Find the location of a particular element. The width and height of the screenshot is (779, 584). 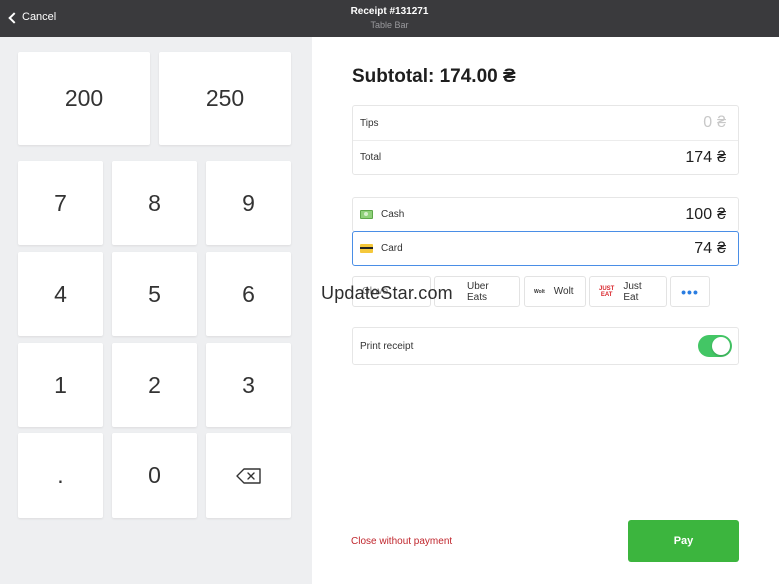

table-name: Table Bar is located at coordinates (389, 25).